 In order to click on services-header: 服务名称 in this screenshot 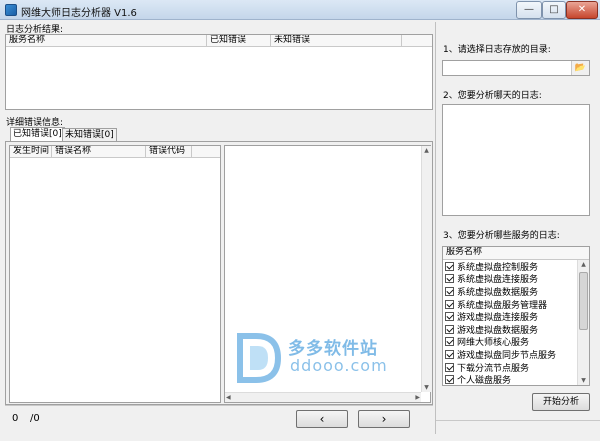, I will do `click(516, 253)`.